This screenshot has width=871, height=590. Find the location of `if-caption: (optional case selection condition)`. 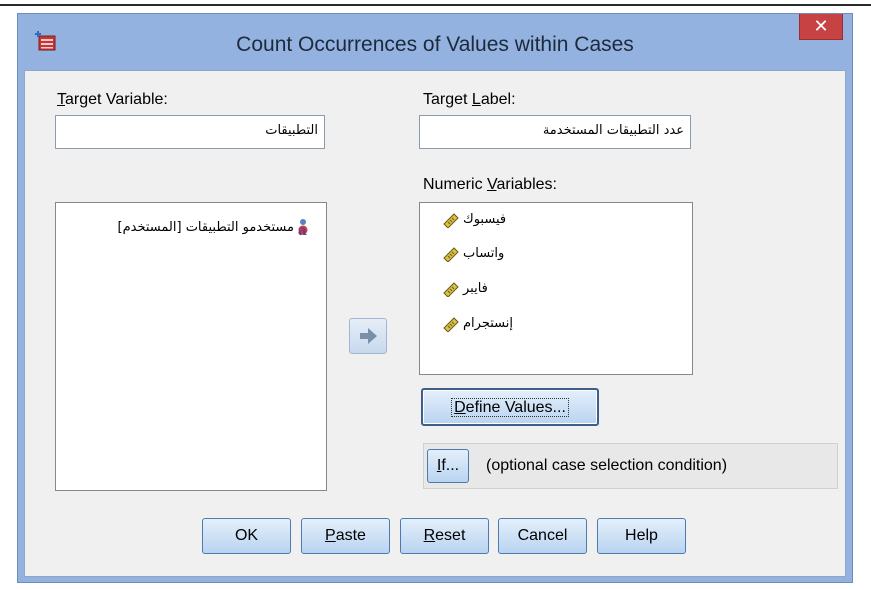

if-caption: (optional case selection condition) is located at coordinates (607, 465).